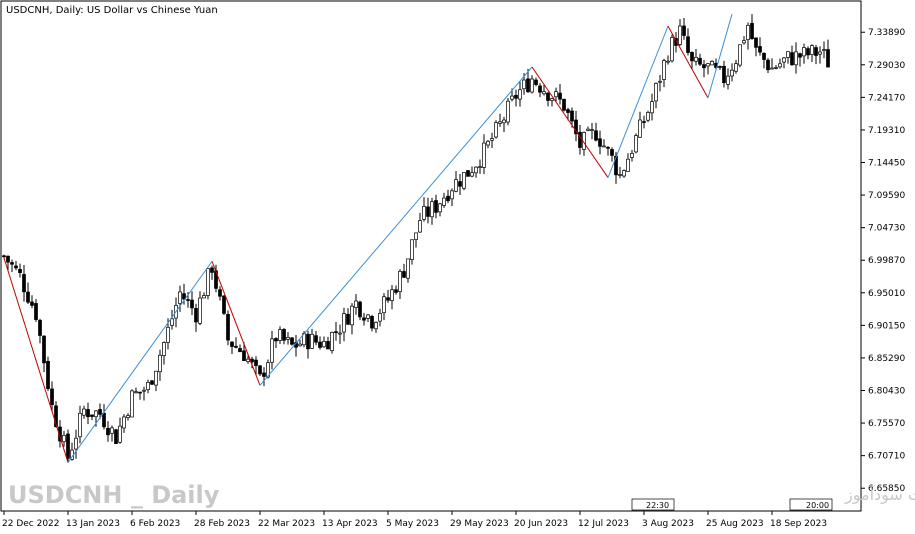 The image size is (915, 534). What do you see at coordinates (541, 524) in the screenshot?
I see `time-tick-label: 20 Jun 2023` at bounding box center [541, 524].